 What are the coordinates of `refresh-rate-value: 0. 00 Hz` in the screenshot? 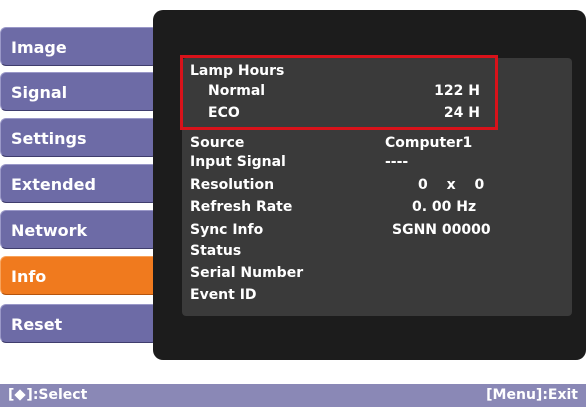 It's located at (444, 207).